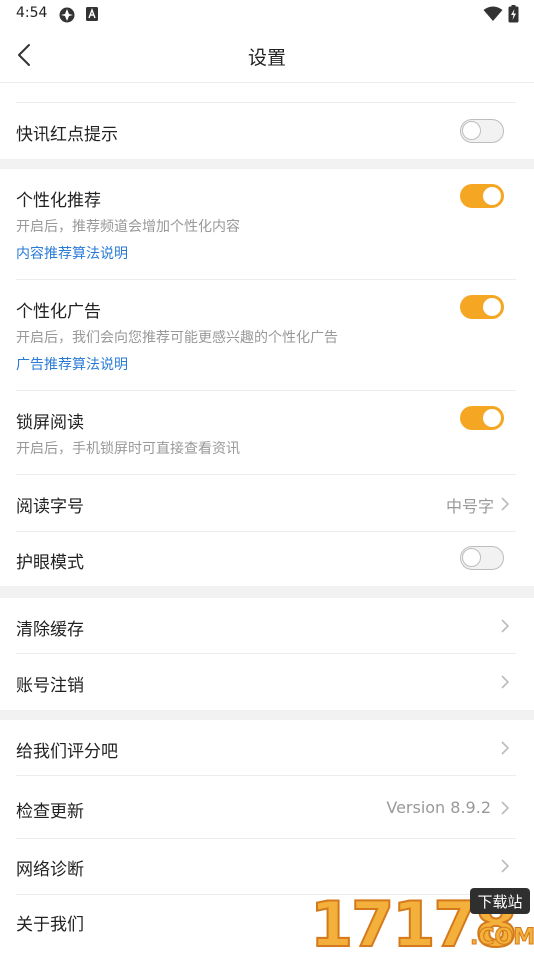 This screenshot has width=534, height=954. Describe the element at coordinates (513, 14) in the screenshot. I see `battery-charging-icon` at that location.